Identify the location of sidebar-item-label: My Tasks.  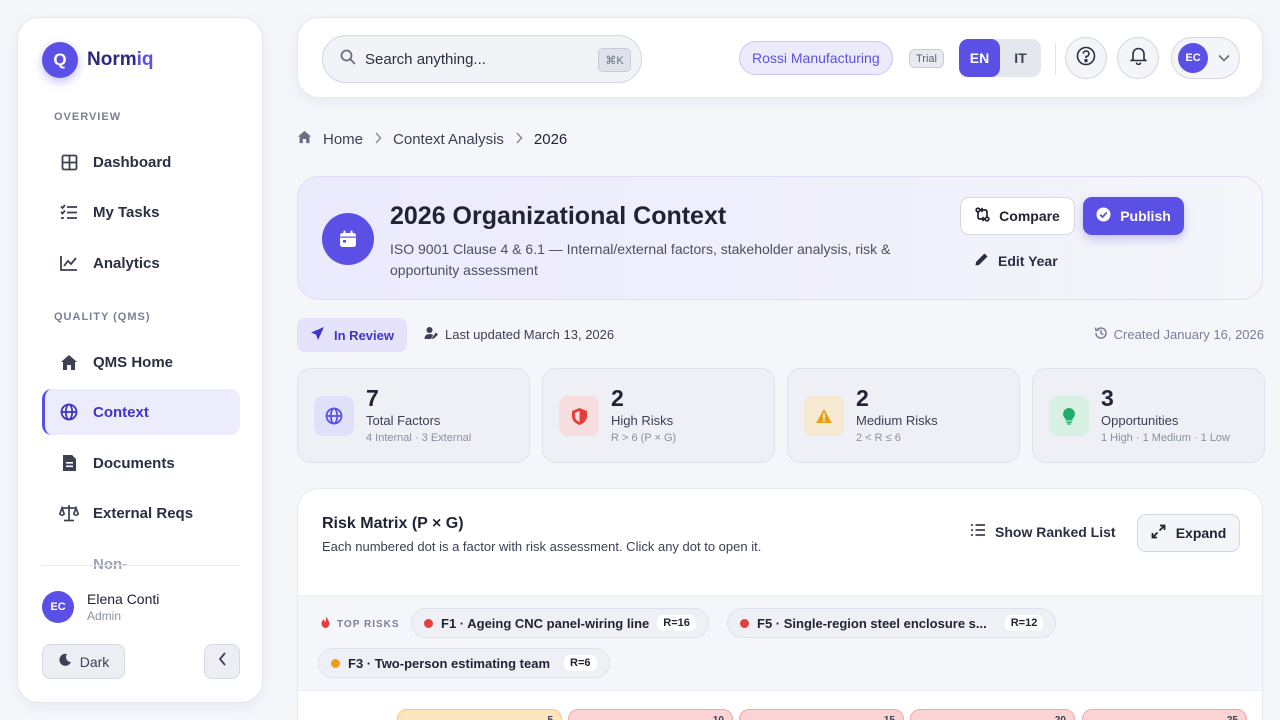
(126, 212).